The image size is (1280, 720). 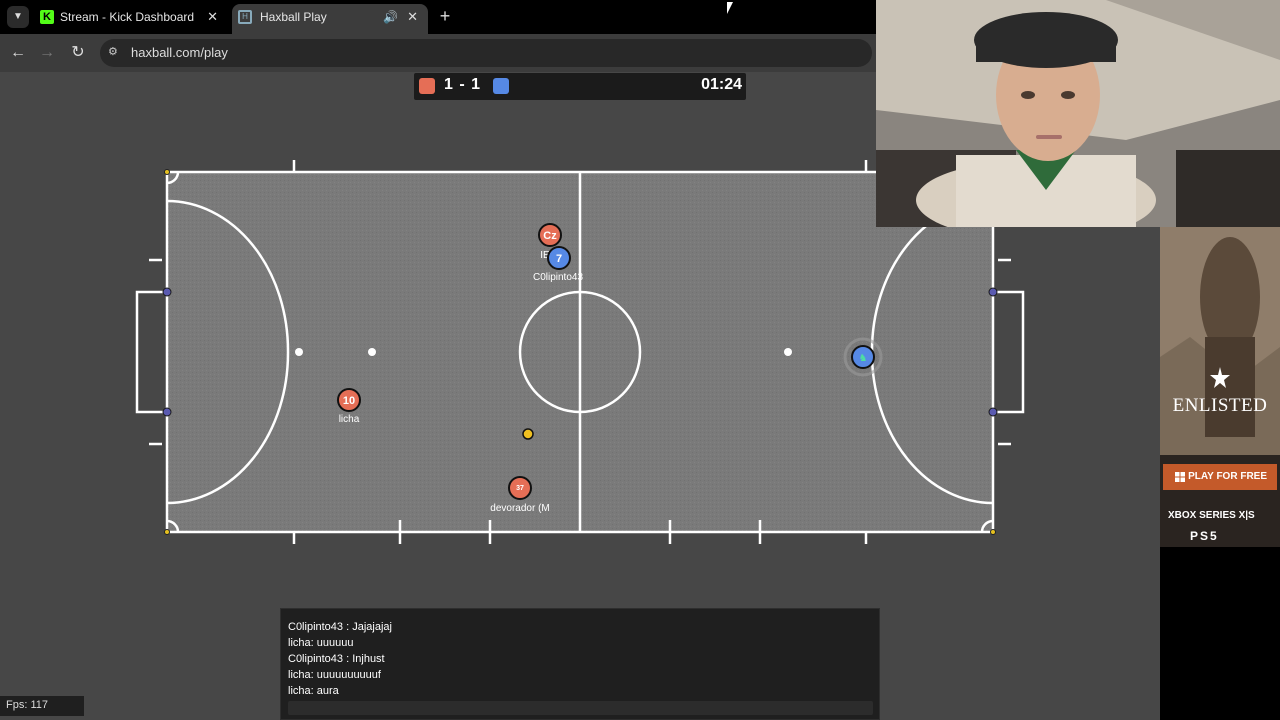 I want to click on right-goal, so click(x=1009, y=352).